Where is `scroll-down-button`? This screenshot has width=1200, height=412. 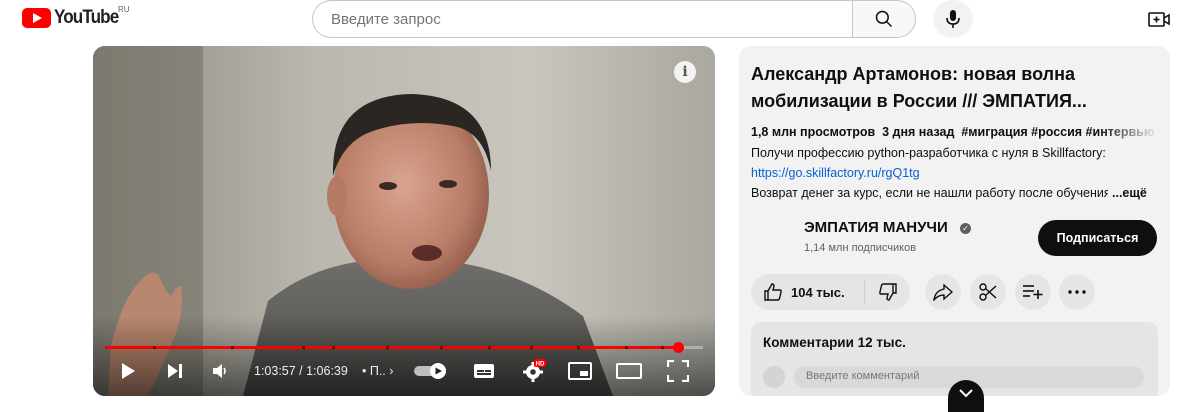
scroll-down-button is located at coordinates (966, 396).